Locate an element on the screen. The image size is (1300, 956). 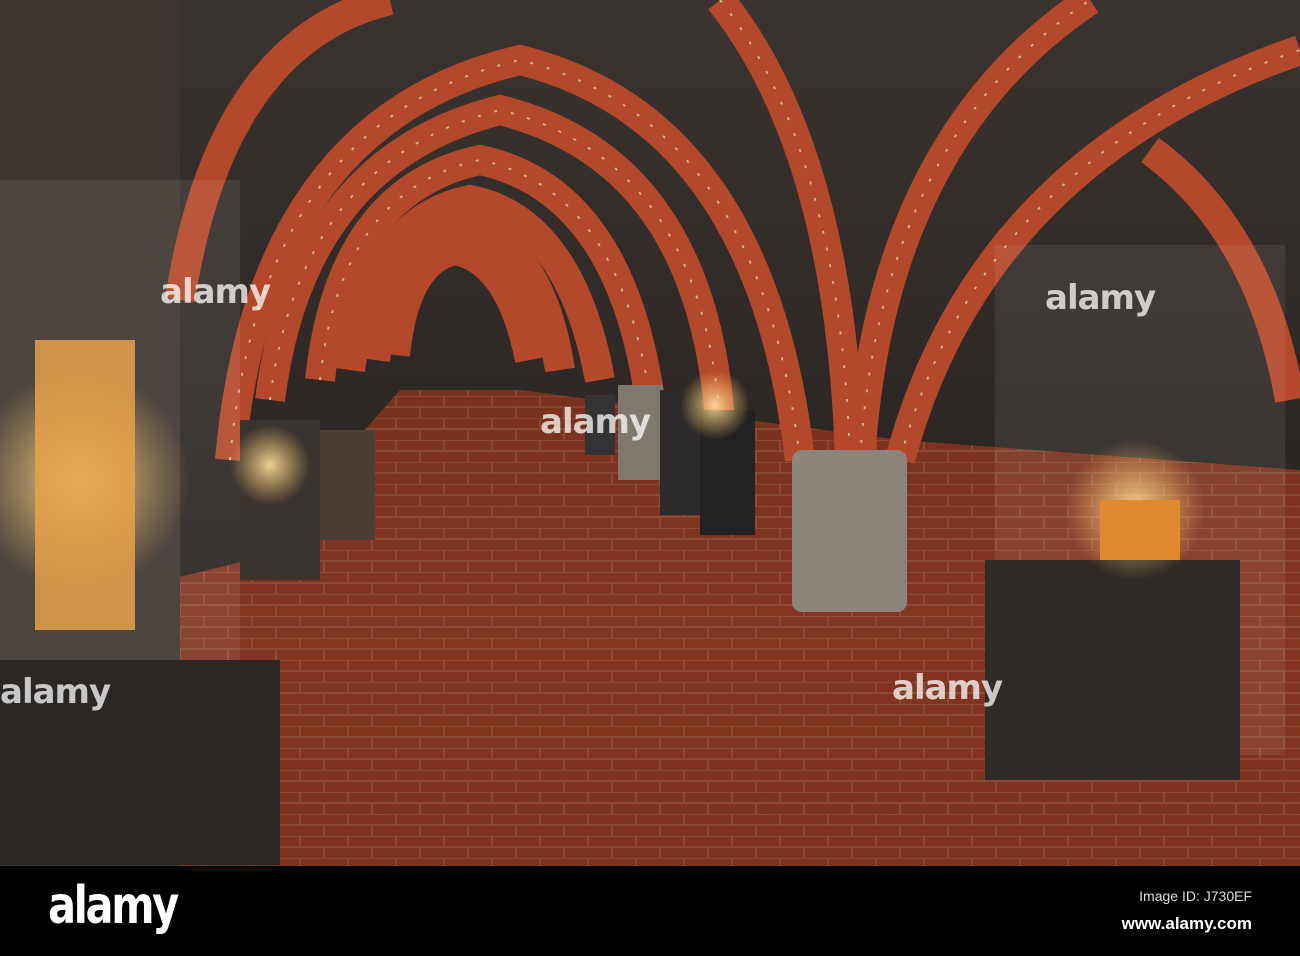
website-url: www.alamy.com is located at coordinates (1186, 923).